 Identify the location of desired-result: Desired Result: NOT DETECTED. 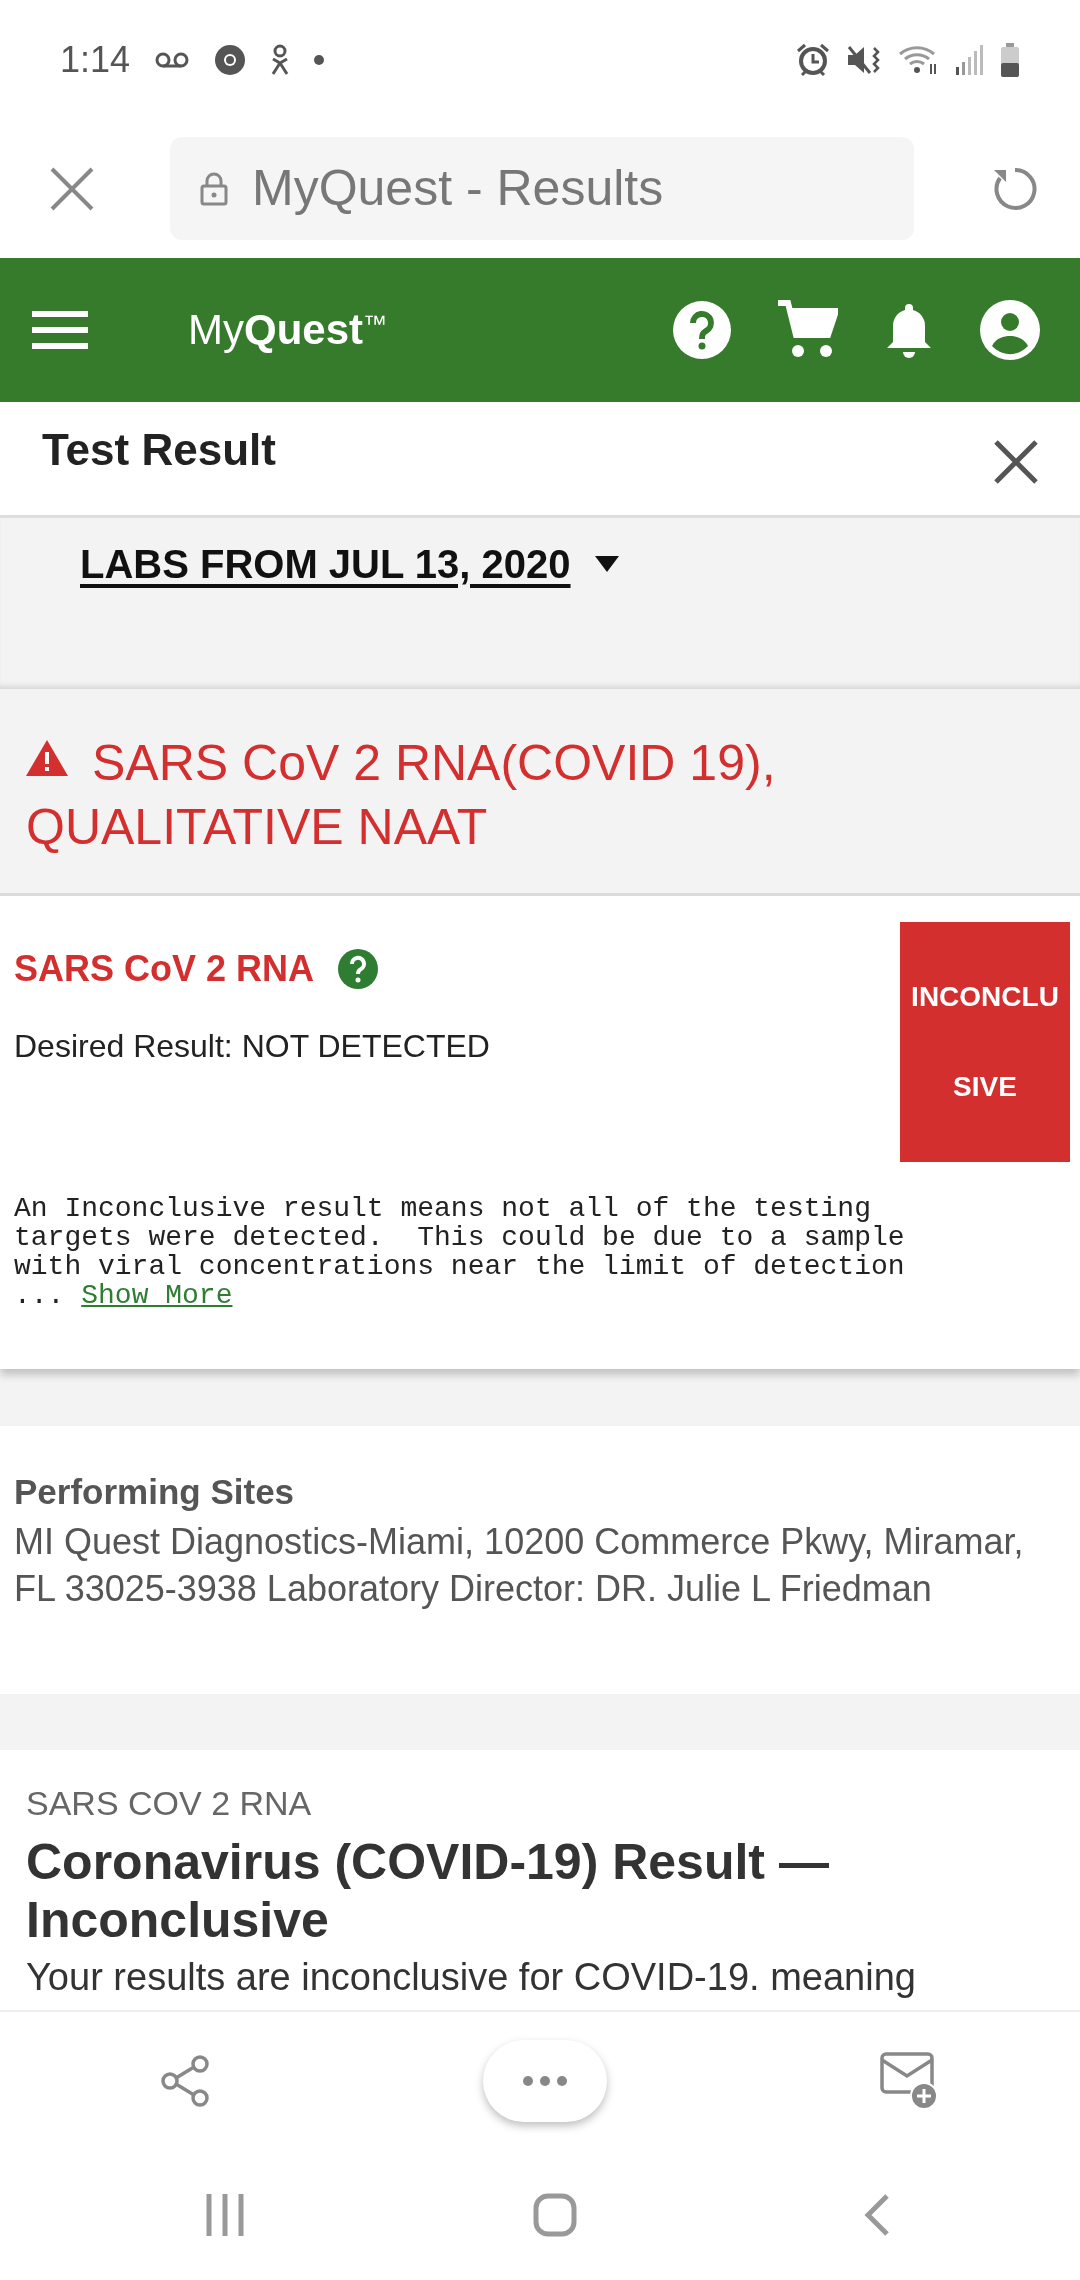
(252, 1047).